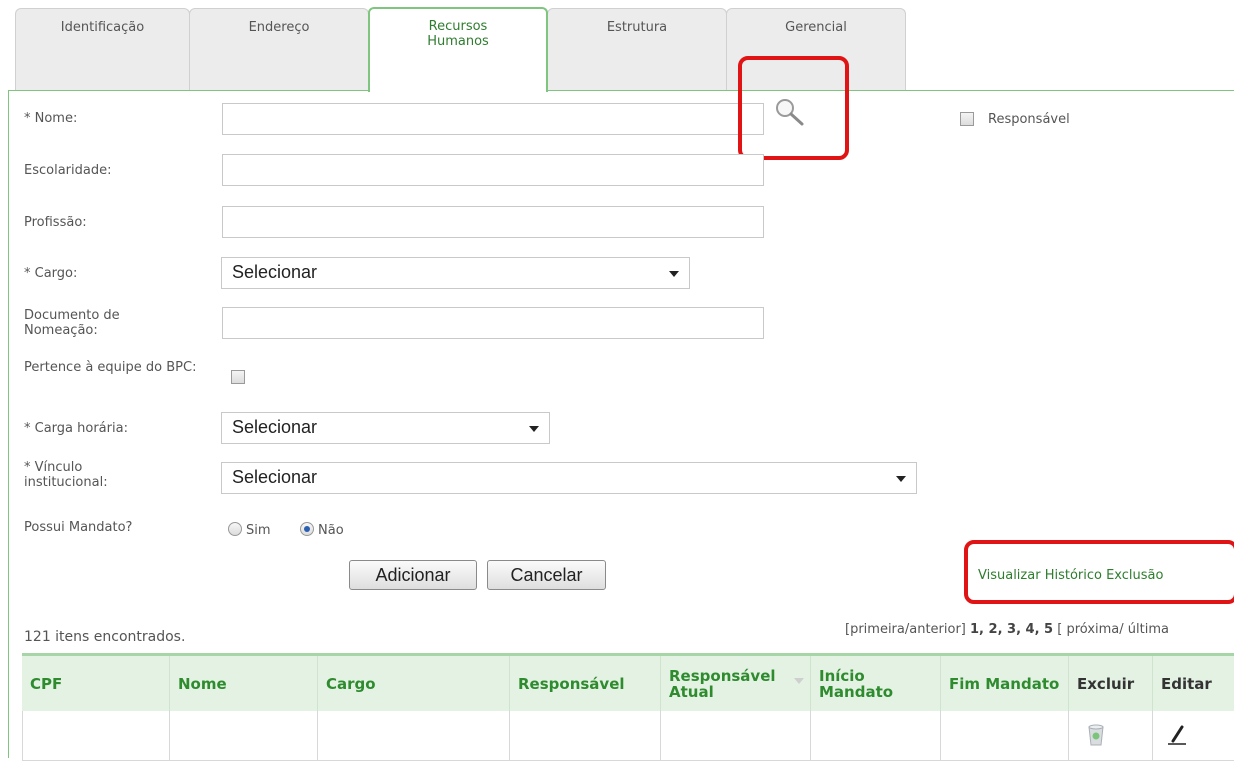  Describe the element at coordinates (493, 119) in the screenshot. I see `nome-input` at that location.